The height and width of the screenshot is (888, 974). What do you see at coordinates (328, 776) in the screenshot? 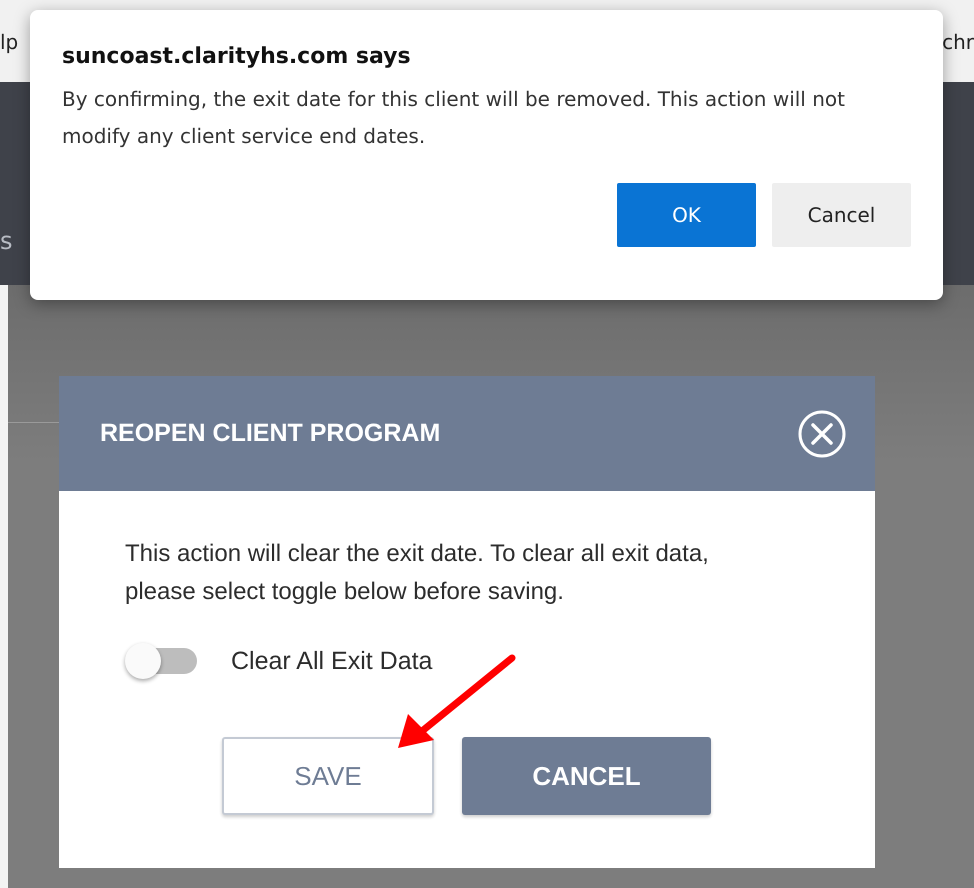
I see `save-button: SAVE` at bounding box center [328, 776].